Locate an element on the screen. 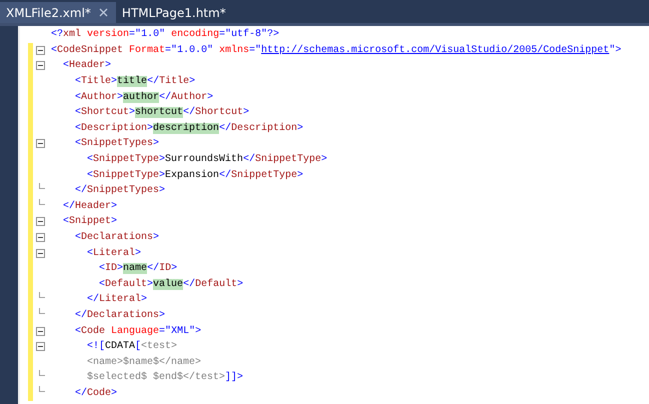 This screenshot has height=404, width=649. code-line: <Description>description</Description> is located at coordinates (189, 128).